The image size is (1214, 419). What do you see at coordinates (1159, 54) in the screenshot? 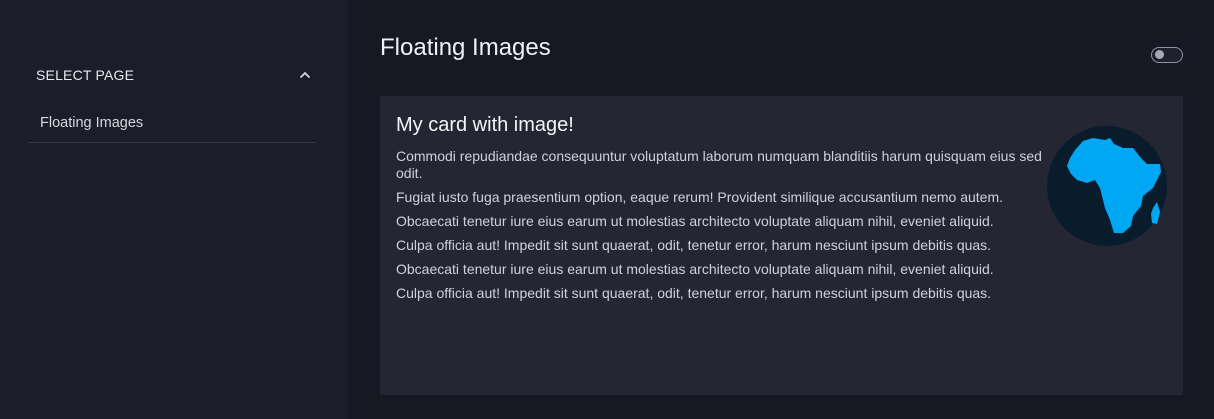
I see `toggle-knob` at bounding box center [1159, 54].